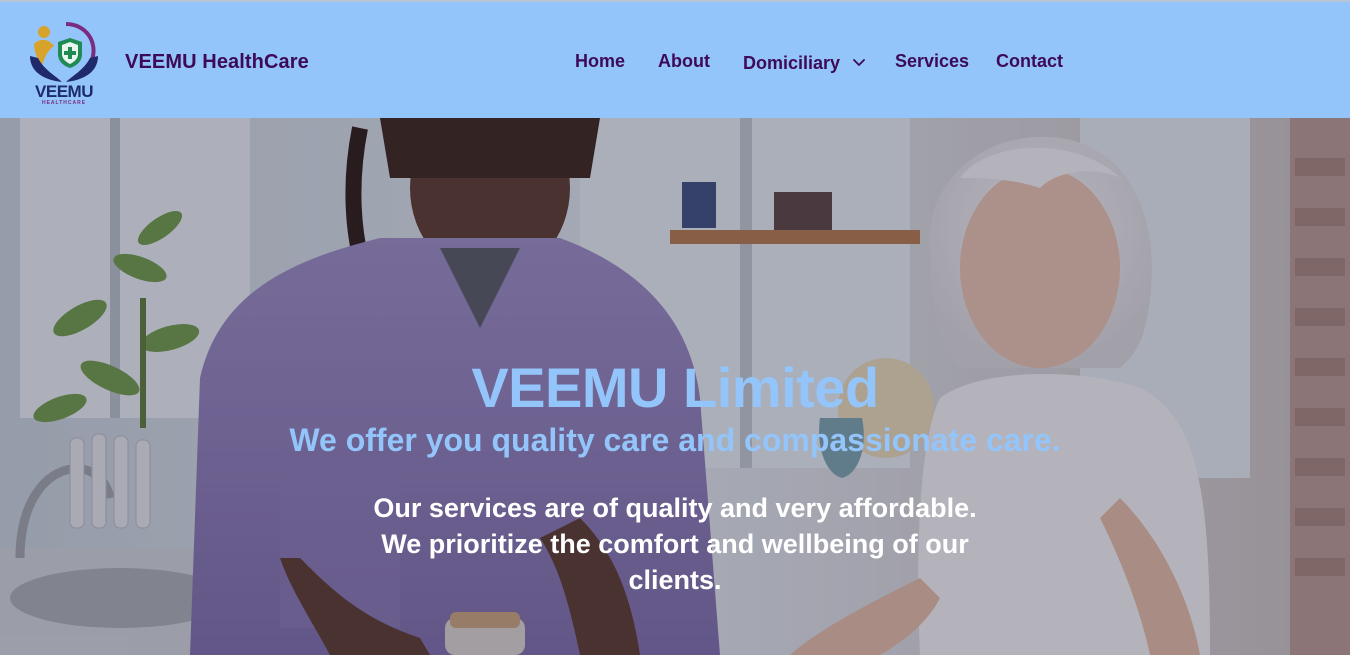 Image resolution: width=1350 pixels, height=655 pixels. I want to click on nav-services: Services, so click(932, 61).